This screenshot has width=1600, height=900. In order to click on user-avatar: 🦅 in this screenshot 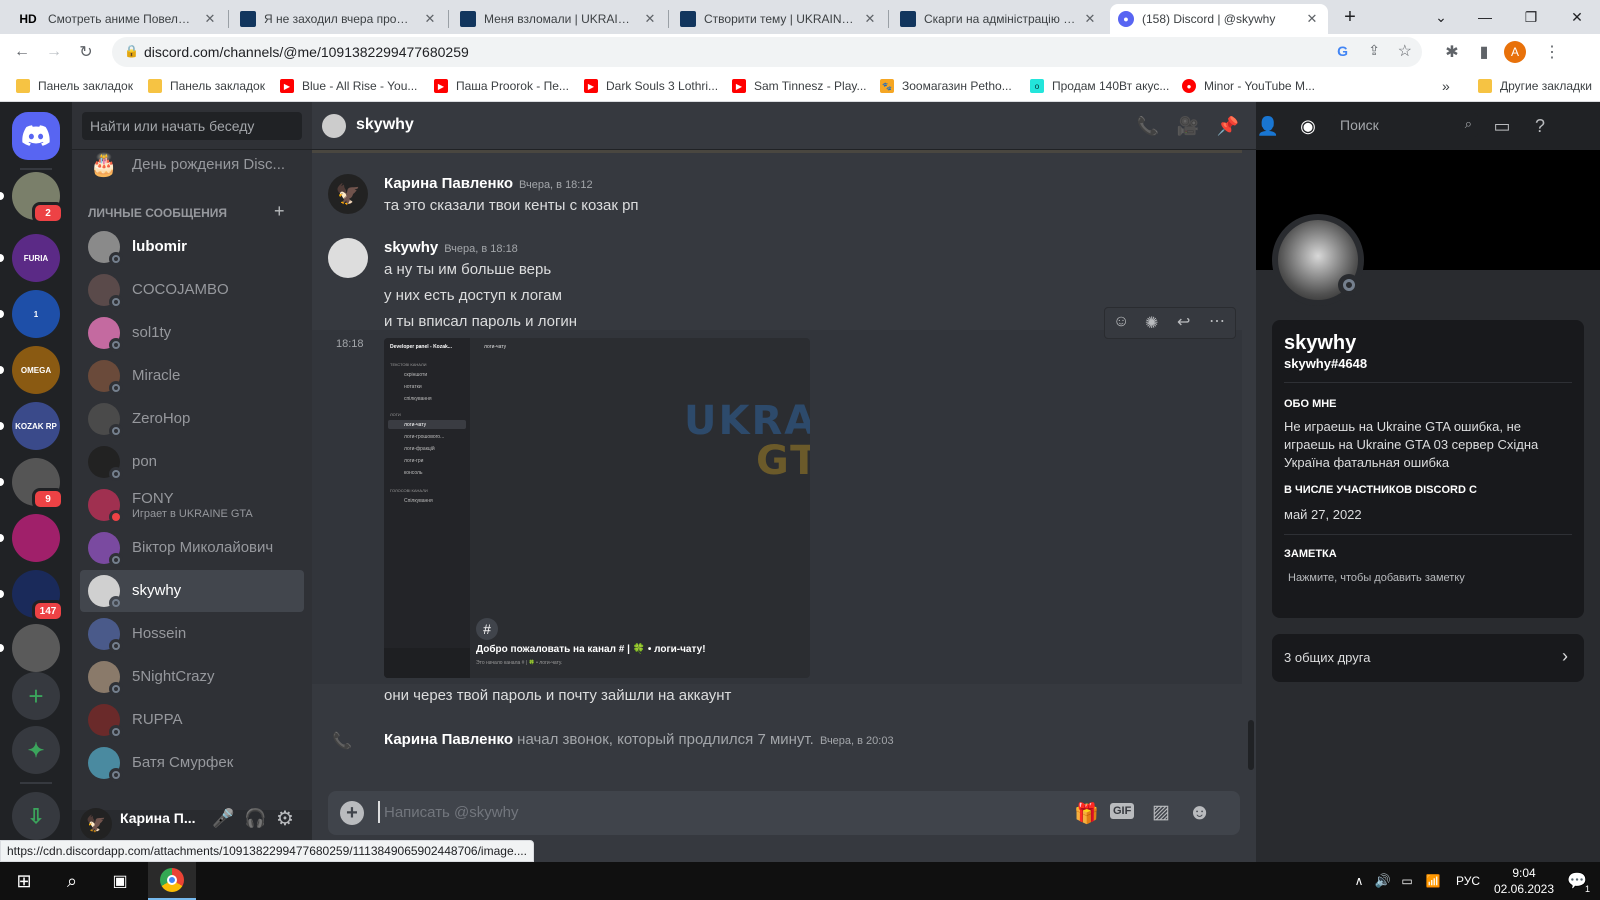, I will do `click(96, 824)`.